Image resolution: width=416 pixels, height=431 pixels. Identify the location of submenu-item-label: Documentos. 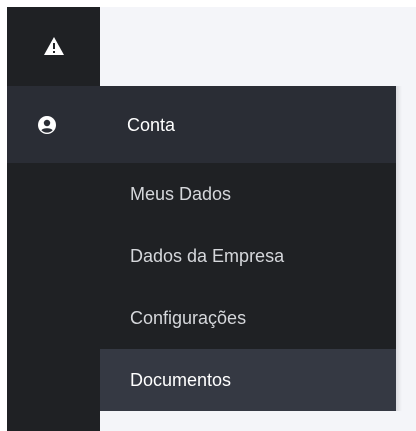
(181, 380).